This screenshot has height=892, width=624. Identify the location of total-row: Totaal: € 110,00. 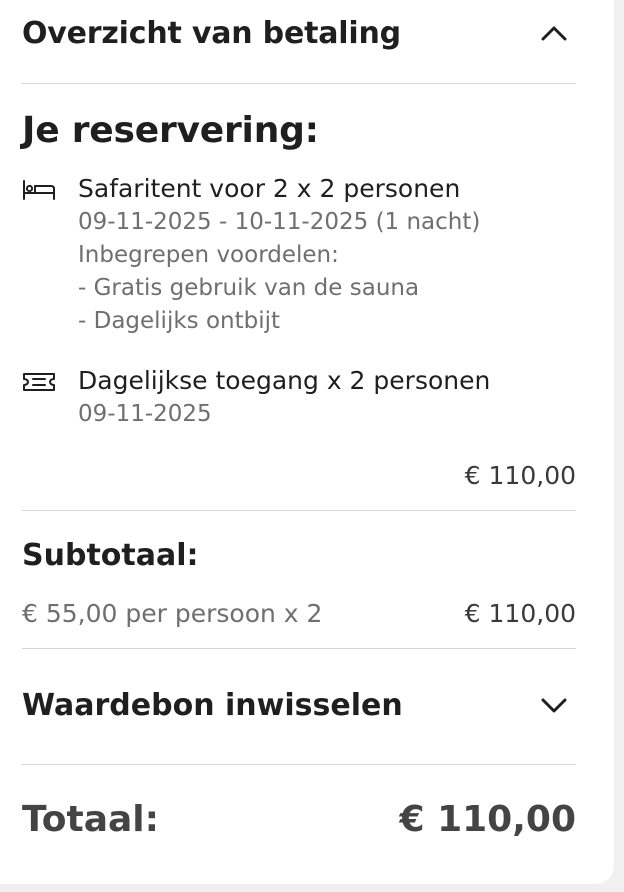
(299, 819).